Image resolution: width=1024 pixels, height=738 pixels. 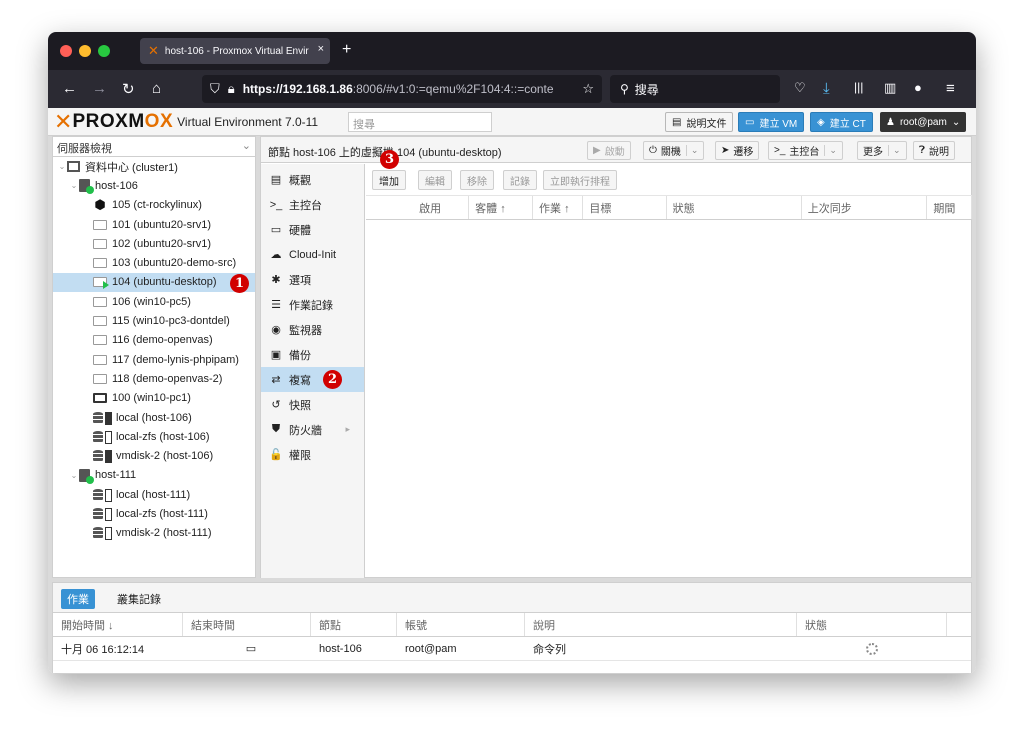 What do you see at coordinates (501, 207) in the screenshot?
I see `column-header: 客體 ↑` at bounding box center [501, 207].